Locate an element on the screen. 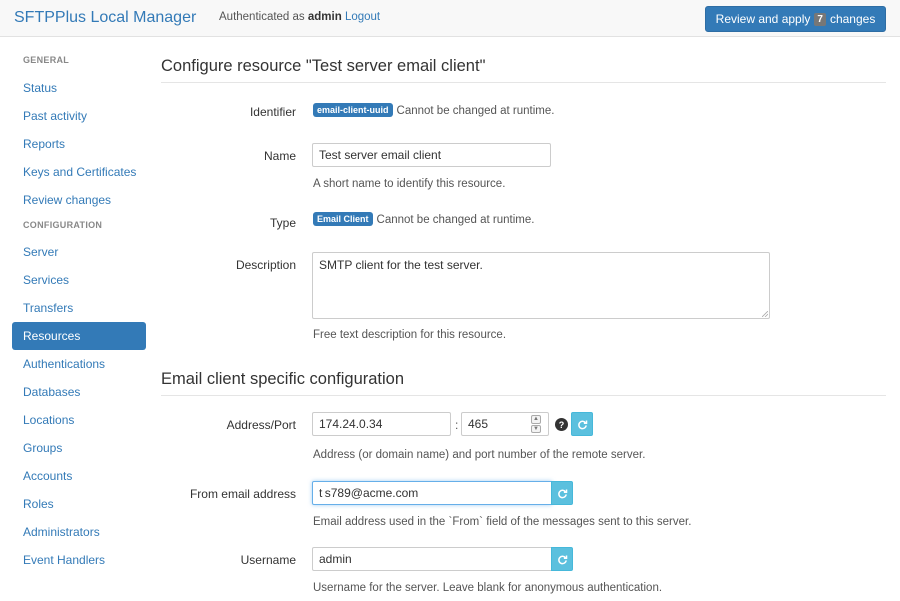 Image resolution: width=900 pixels, height=601 pixels. logout-link: Logout is located at coordinates (362, 17).